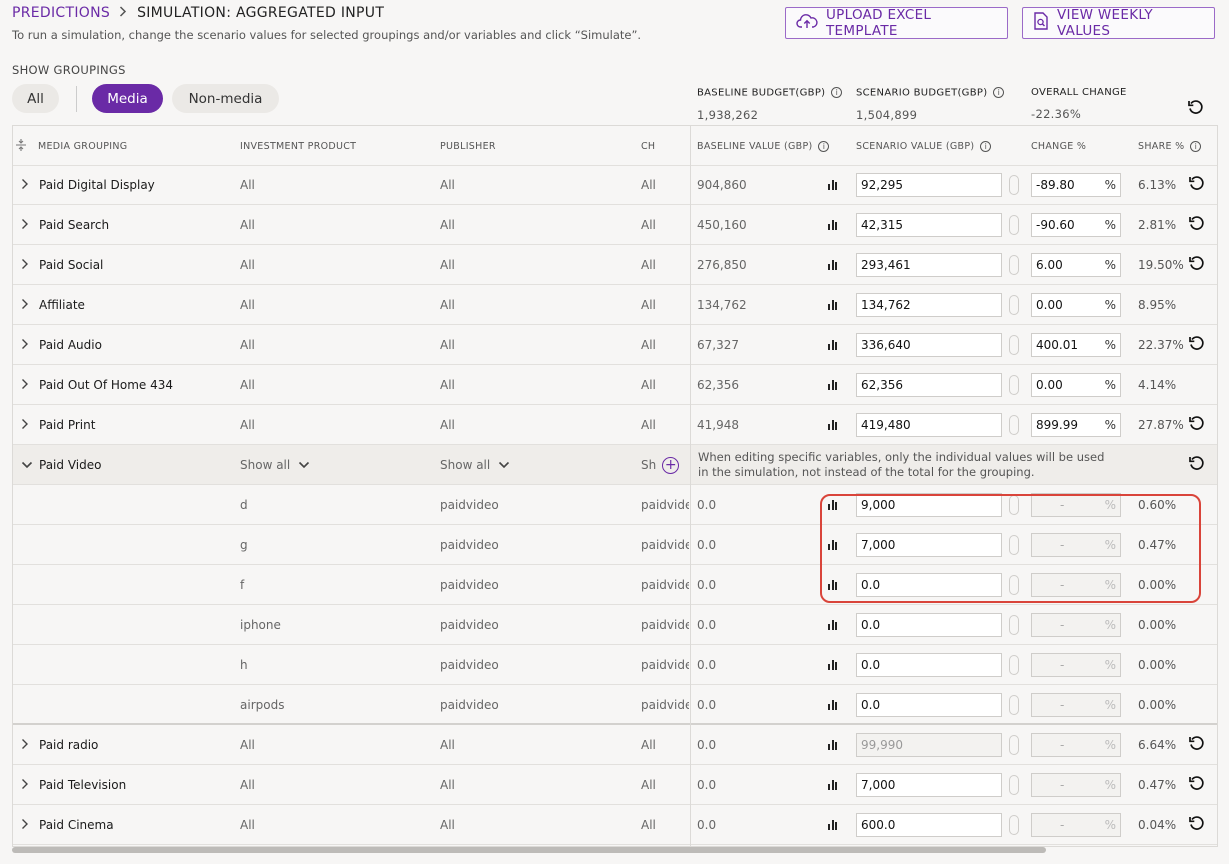 The width and height of the screenshot is (1229, 864). What do you see at coordinates (1076, 425) in the screenshot?
I see `change-percent-input: 899.99%` at bounding box center [1076, 425].